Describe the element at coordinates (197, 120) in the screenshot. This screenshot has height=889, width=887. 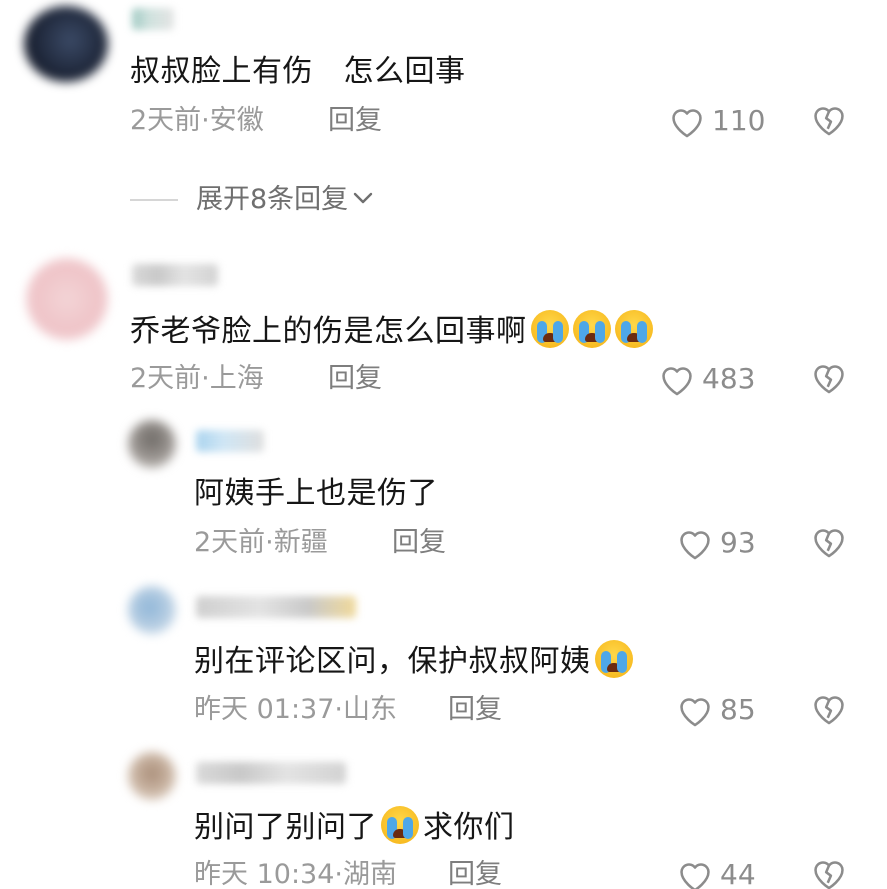
I see `comment-meta: 2天前·安徽` at that location.